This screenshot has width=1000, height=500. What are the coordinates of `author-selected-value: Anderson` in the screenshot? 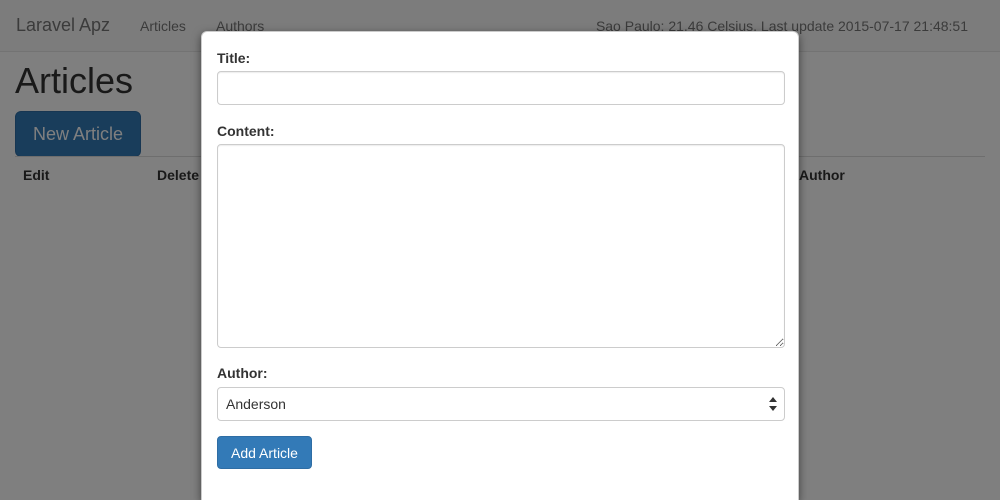 It's located at (256, 404).